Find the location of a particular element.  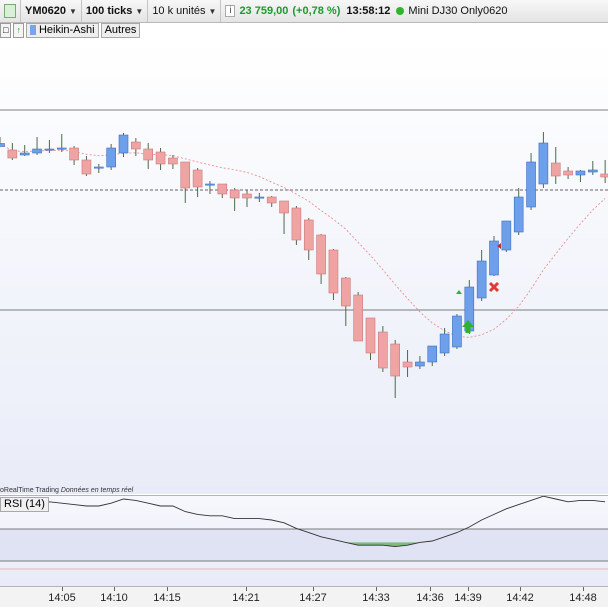

arrow-up-icon: ↑ is located at coordinates (18, 30).